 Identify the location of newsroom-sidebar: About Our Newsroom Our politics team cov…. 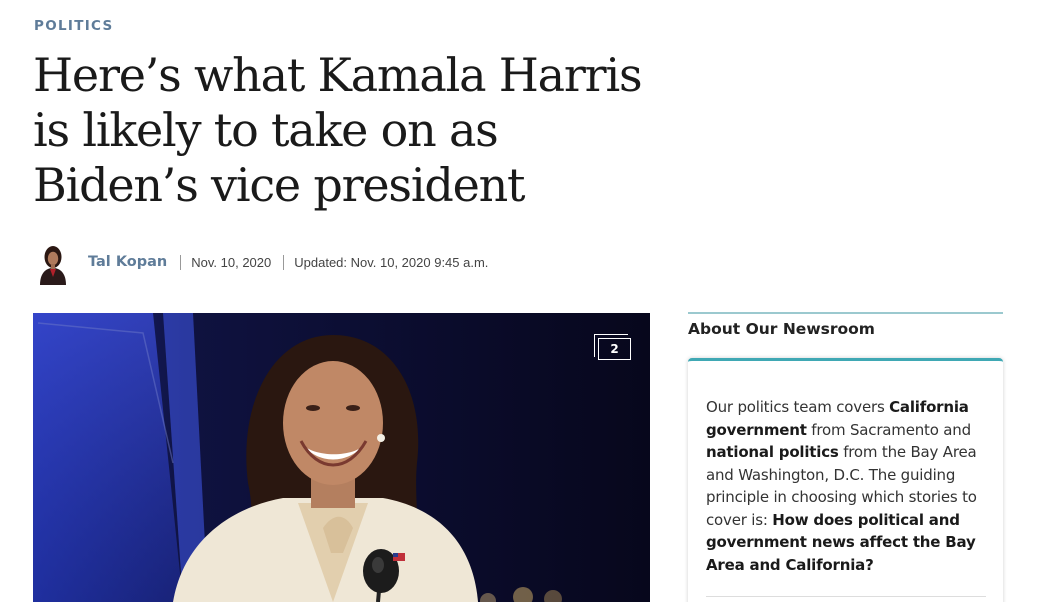
(845, 457).